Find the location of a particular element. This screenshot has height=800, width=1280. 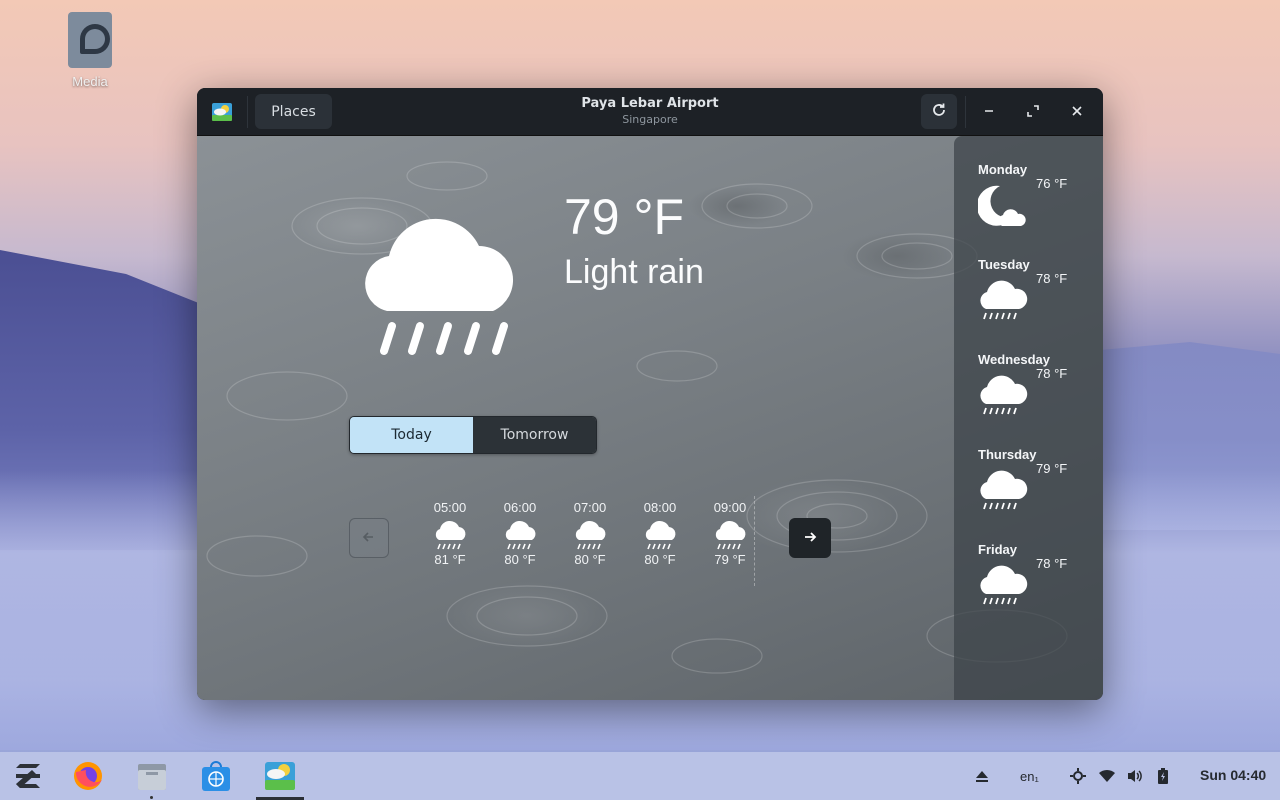

taskbar is located at coordinates (640, 776).